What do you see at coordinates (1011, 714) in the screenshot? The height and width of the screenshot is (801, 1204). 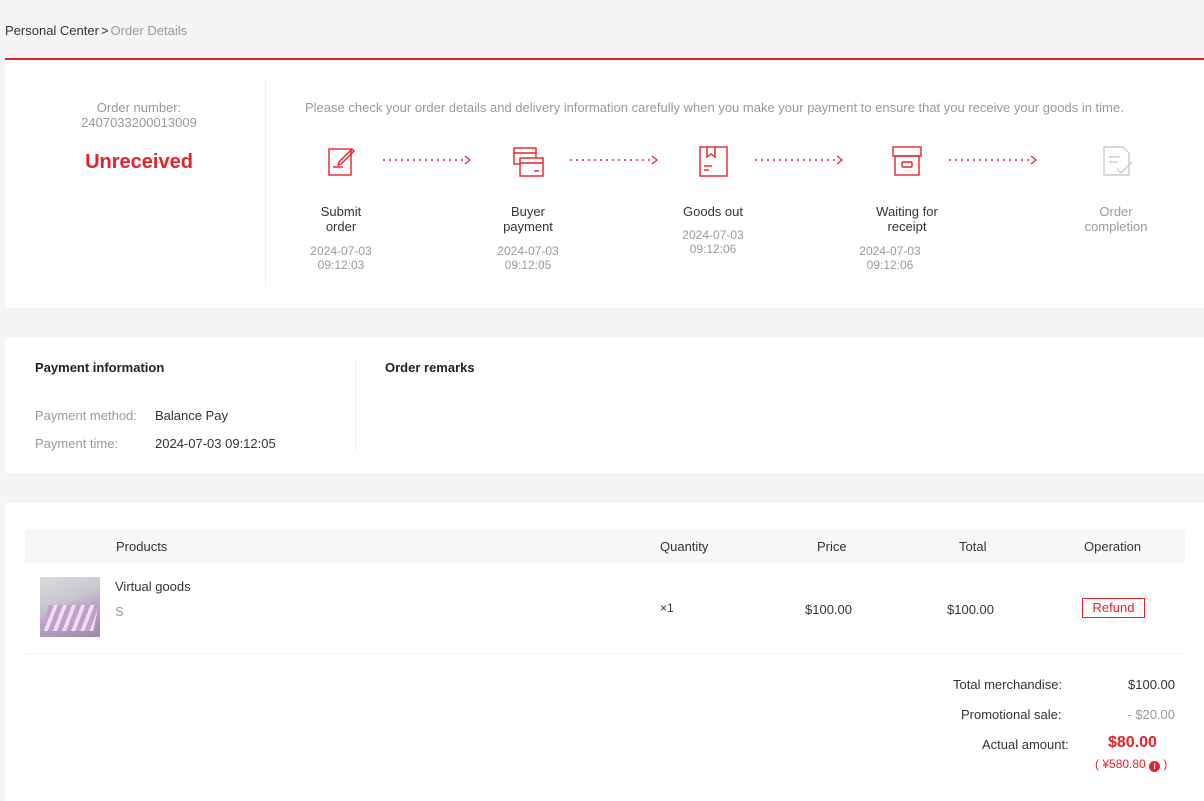 I see `promotional-sale-label: Promotional sale:` at bounding box center [1011, 714].